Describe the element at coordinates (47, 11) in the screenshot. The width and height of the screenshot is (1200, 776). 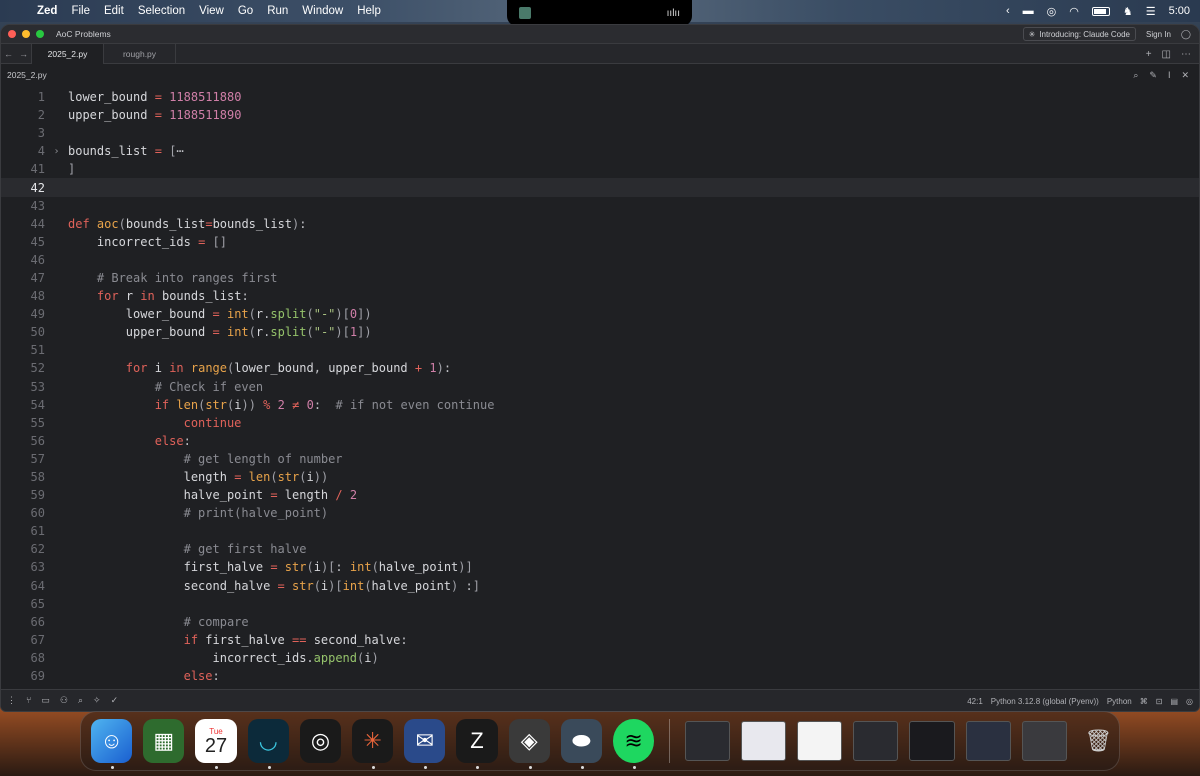
I see `menu-app-name: Zed` at that location.